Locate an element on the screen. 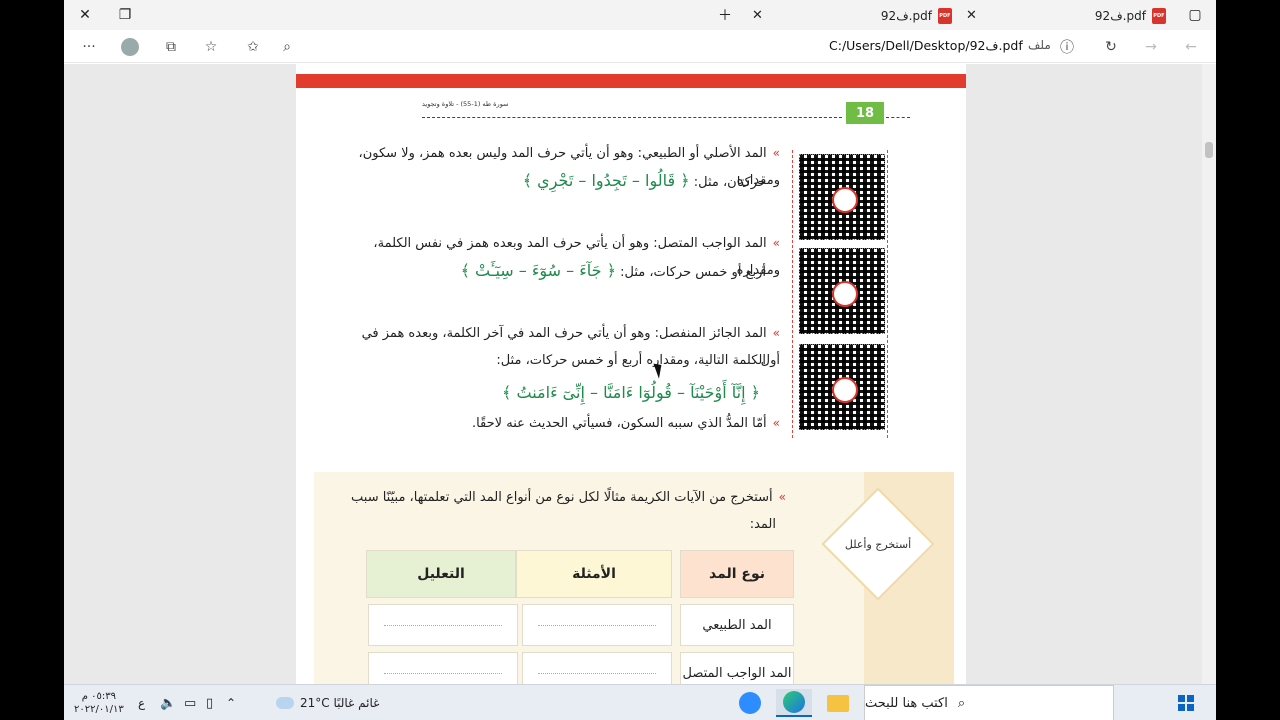 This screenshot has height=720, width=1280. header-divider-tail is located at coordinates (898, 117).